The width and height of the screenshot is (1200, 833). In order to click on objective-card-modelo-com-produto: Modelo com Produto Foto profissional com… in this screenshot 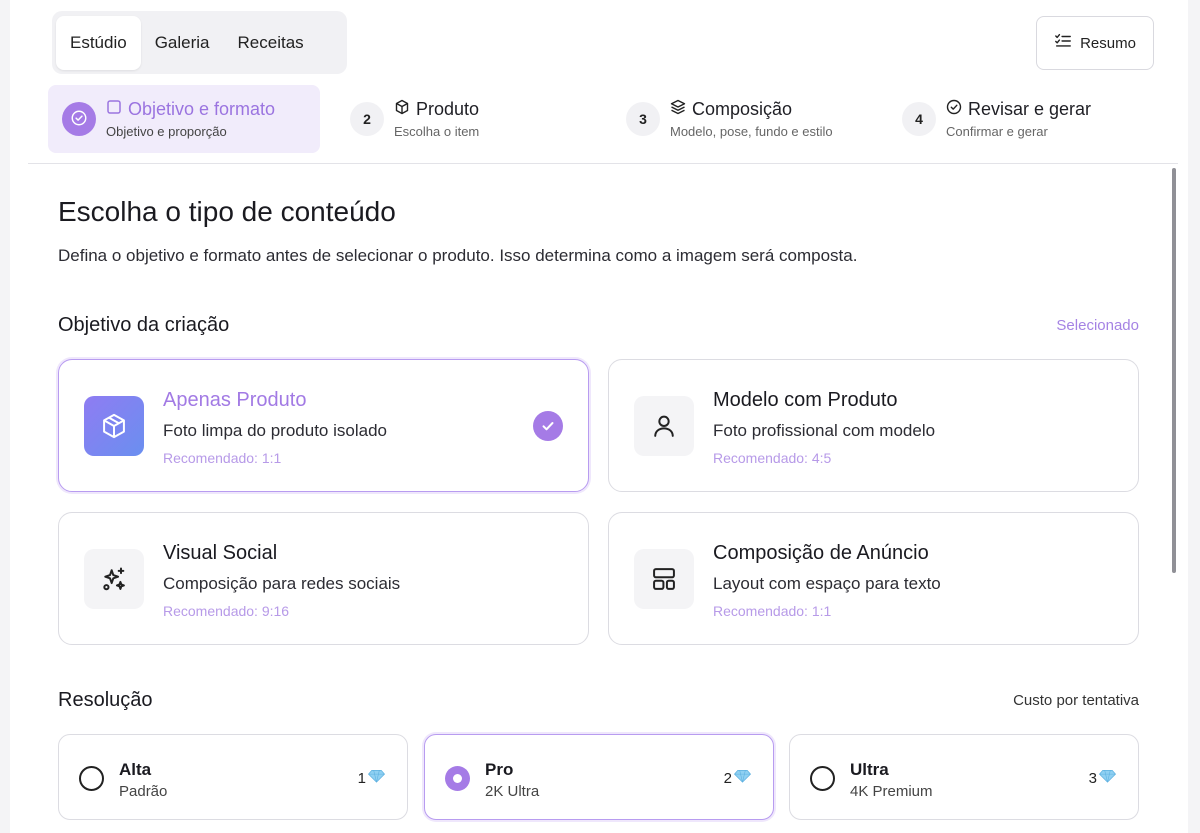, I will do `click(873, 425)`.